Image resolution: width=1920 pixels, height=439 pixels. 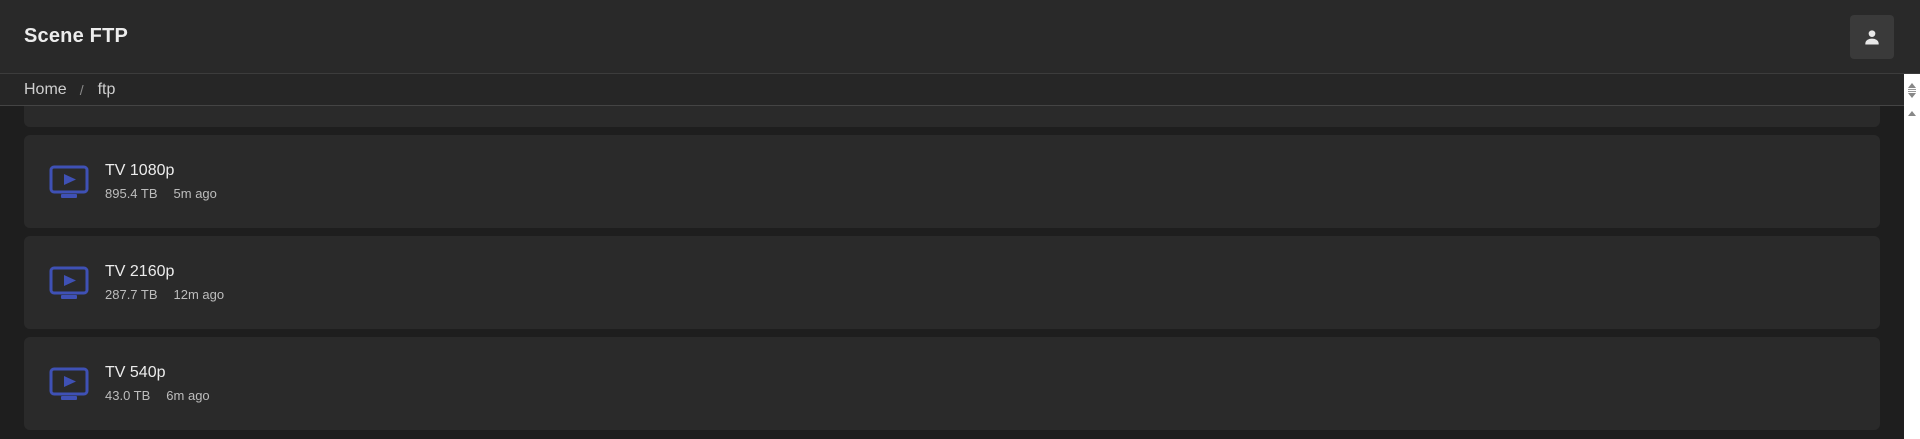 I want to click on folder-name: TV 2160p, so click(x=140, y=271).